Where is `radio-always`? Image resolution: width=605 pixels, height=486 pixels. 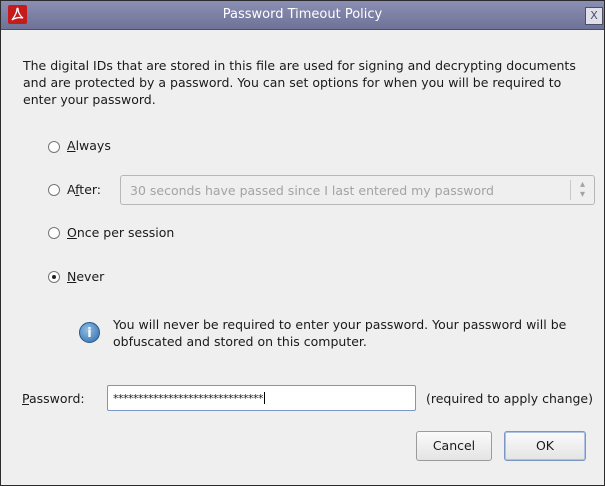
radio-always is located at coordinates (54, 147).